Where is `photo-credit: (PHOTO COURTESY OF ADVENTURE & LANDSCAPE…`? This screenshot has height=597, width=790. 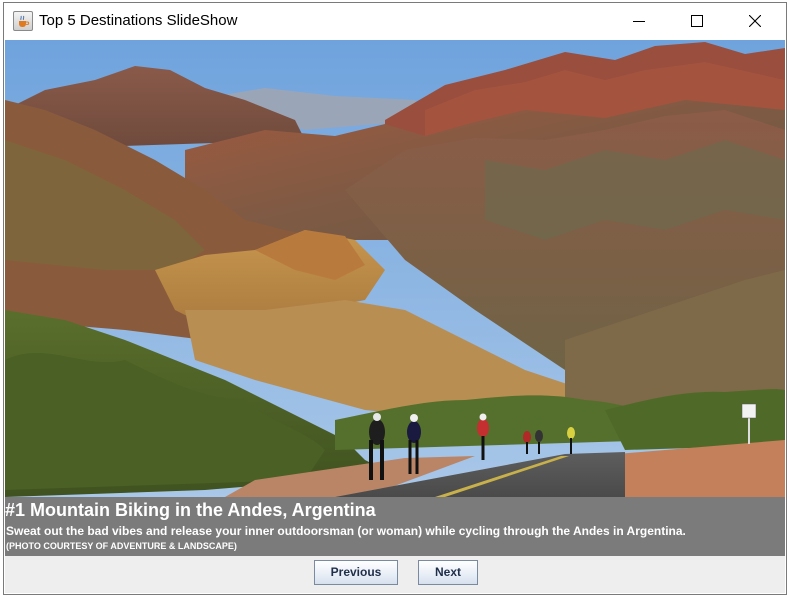 photo-credit: (PHOTO COURTESY OF ADVENTURE & LANDSCAPE… is located at coordinates (121, 546).